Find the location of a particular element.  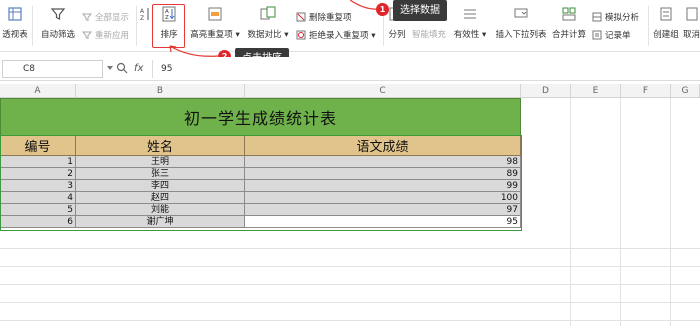

column-header-a: A is located at coordinates (38, 91).